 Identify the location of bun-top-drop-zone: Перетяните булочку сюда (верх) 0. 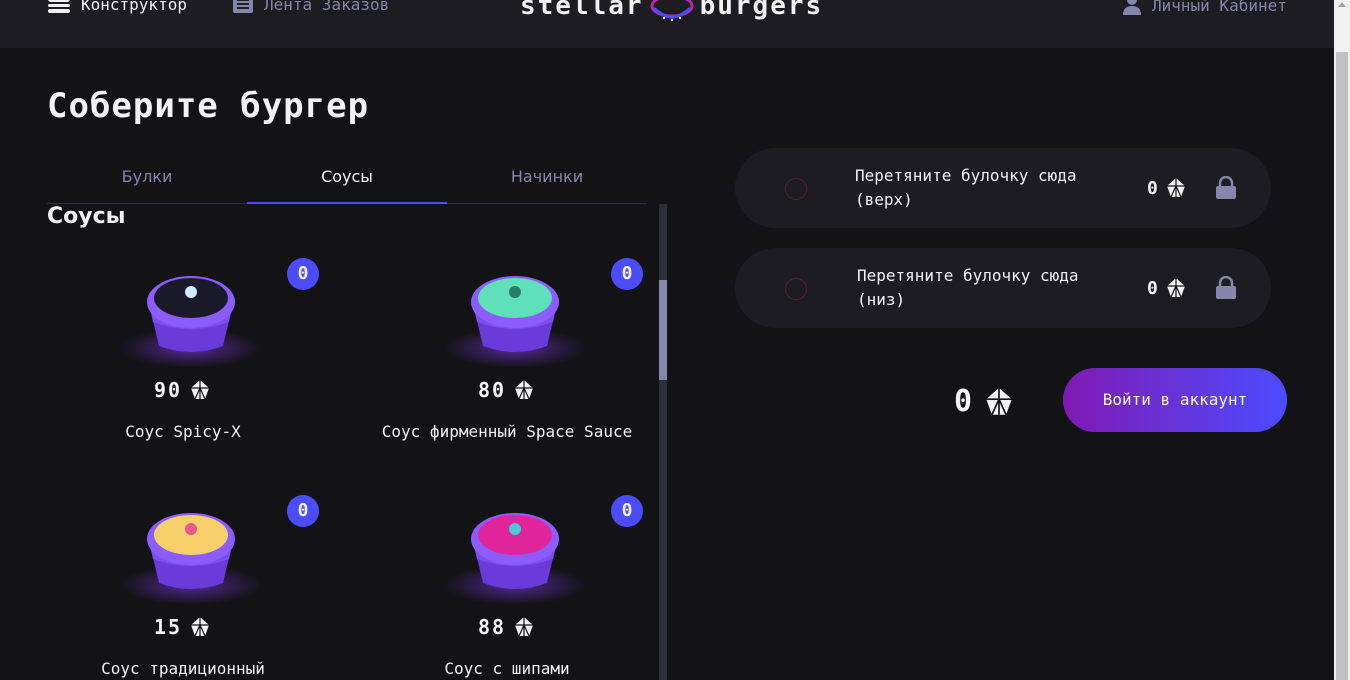
(1003, 188).